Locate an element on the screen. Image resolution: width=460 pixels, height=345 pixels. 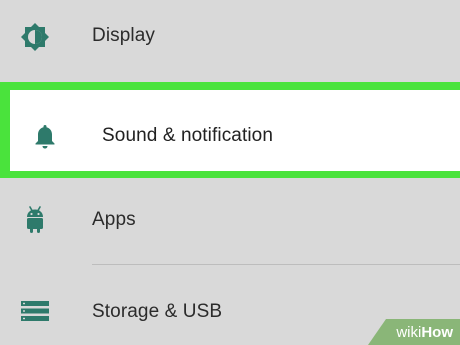
settings-item-label: Apps is located at coordinates (114, 219).